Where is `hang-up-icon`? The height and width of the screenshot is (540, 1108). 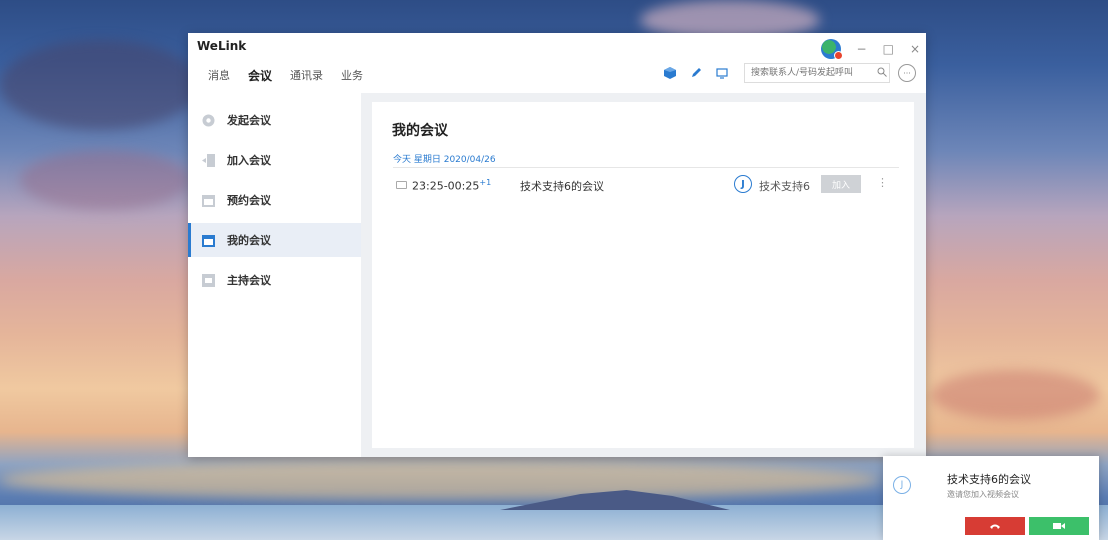 hang-up-icon is located at coordinates (995, 526).